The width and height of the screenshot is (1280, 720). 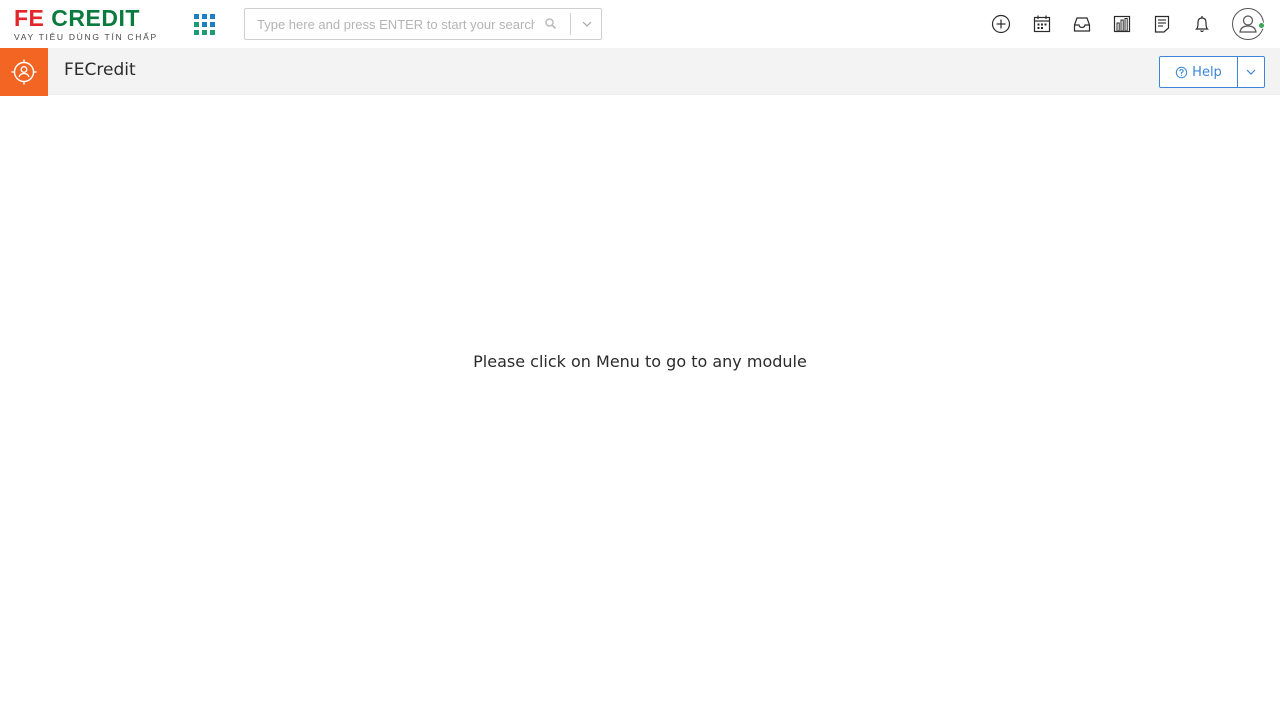 I want to click on global-search, so click(x=423, y=24).